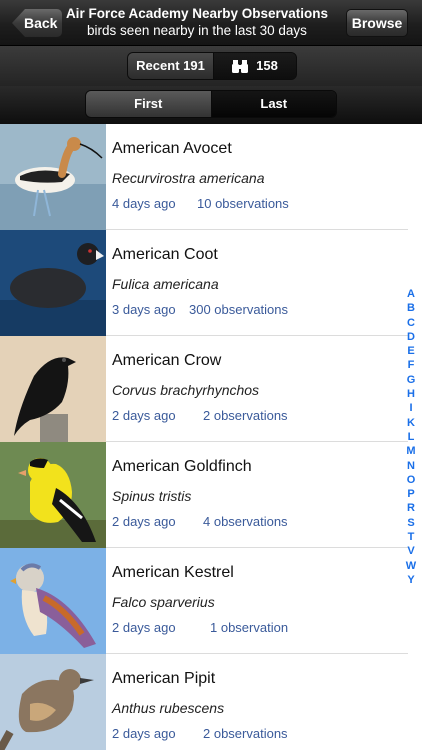  What do you see at coordinates (40, 23) in the screenshot?
I see `back-button-label: Back` at bounding box center [40, 23].